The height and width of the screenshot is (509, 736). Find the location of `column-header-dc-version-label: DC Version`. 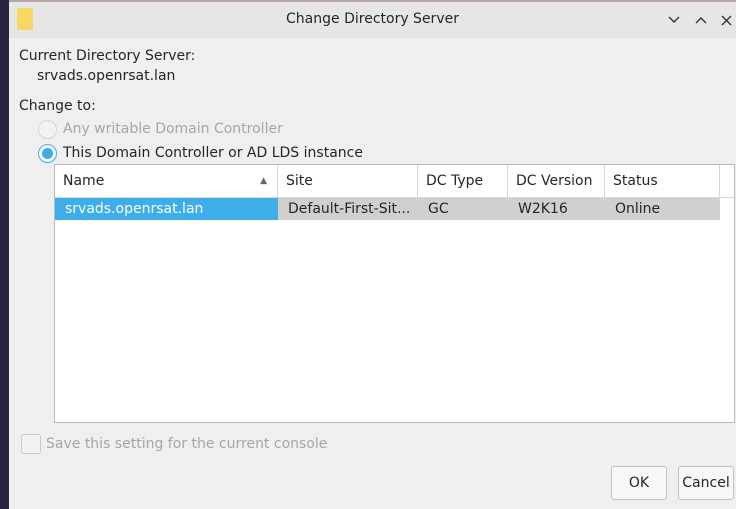

column-header-dc-version-label: DC Version is located at coordinates (554, 181).